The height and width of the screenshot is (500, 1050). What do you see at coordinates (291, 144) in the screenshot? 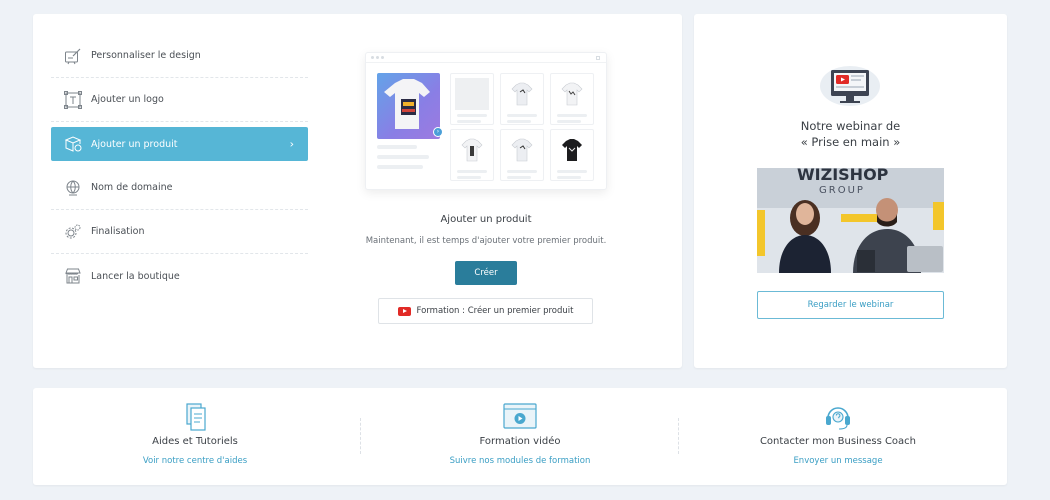
I see `chevron-right-icon: ›` at bounding box center [291, 144].